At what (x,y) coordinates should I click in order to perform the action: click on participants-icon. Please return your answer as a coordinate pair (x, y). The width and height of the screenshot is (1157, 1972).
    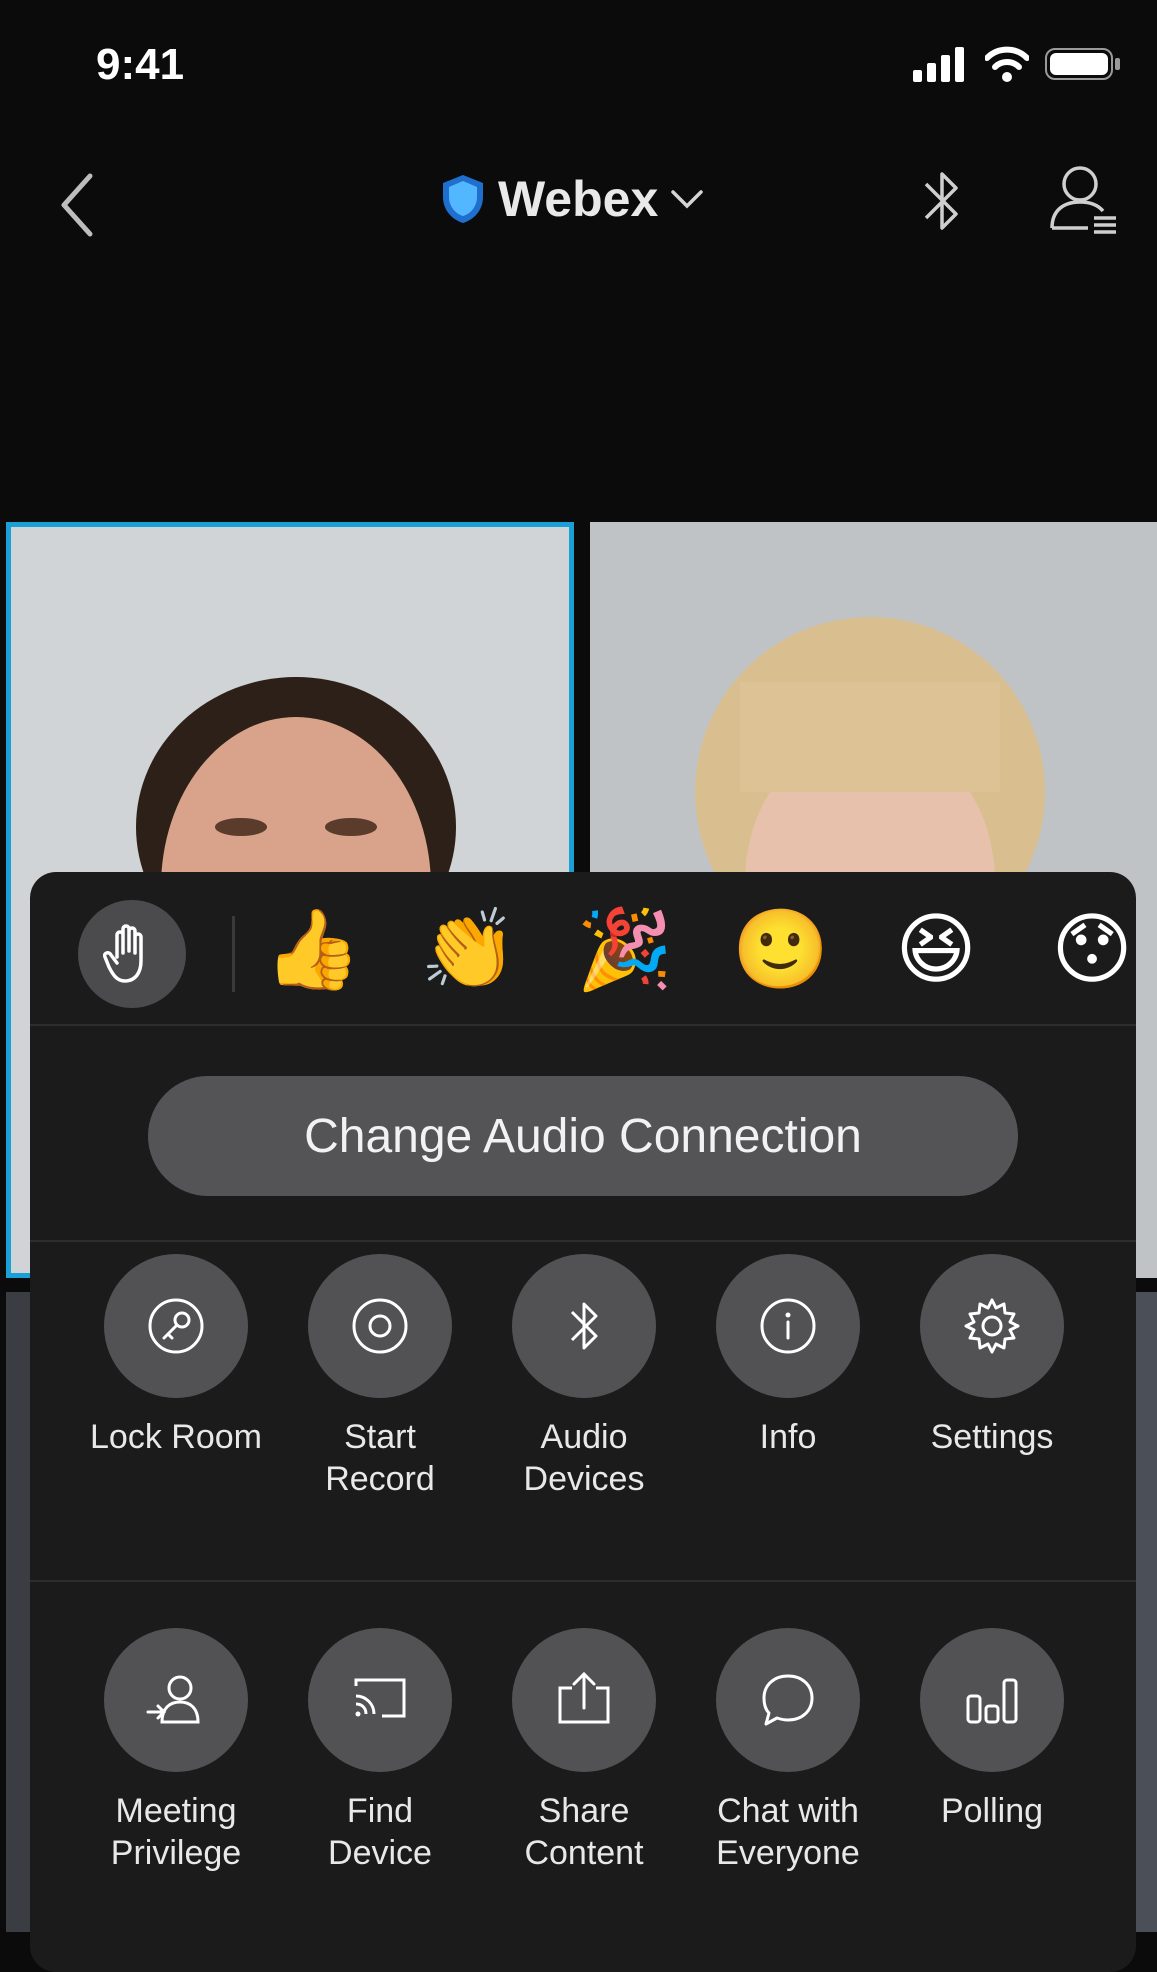
    Looking at the image, I should click on (1084, 200).